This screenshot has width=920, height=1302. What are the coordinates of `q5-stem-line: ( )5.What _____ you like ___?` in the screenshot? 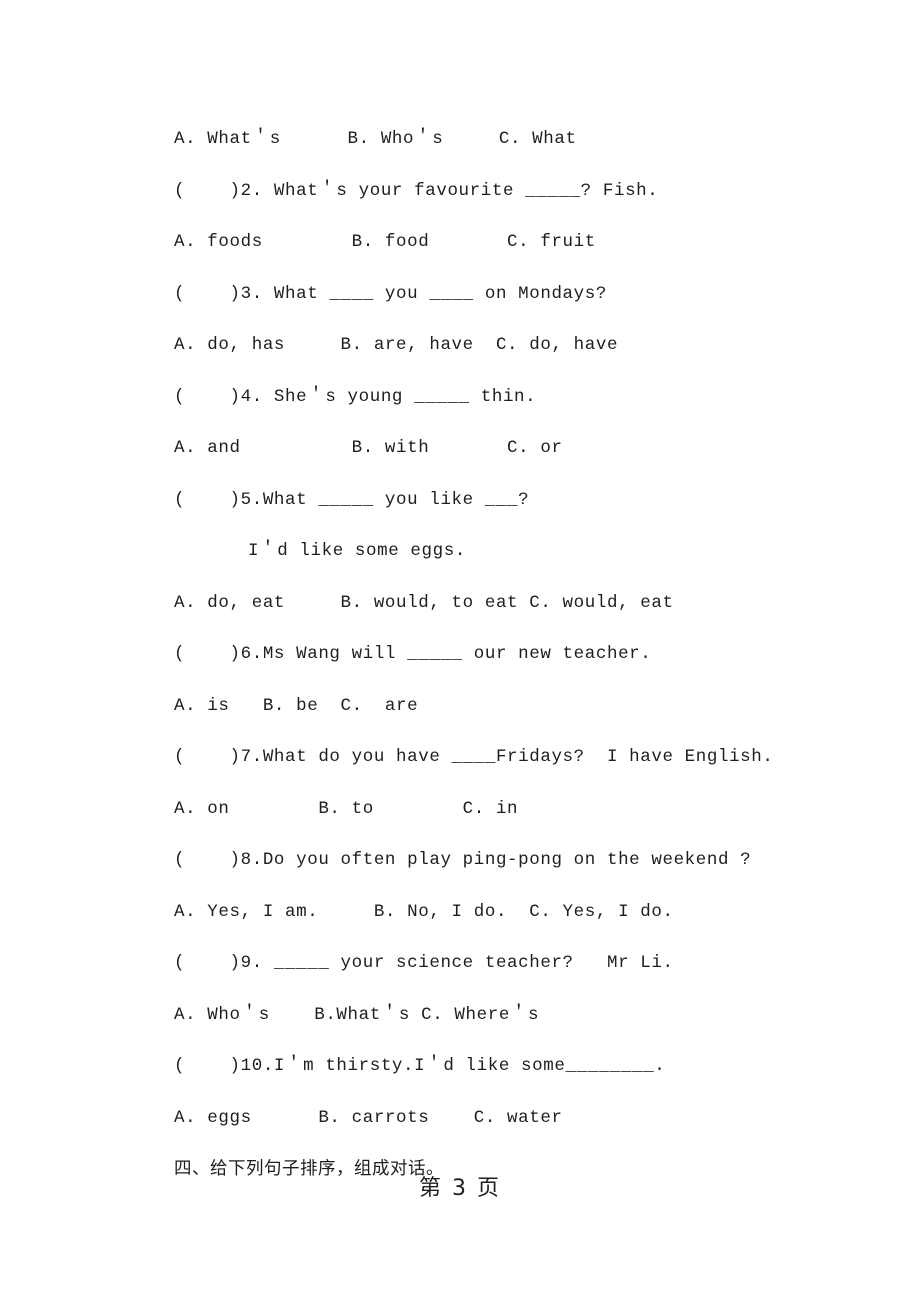 It's located at (352, 499).